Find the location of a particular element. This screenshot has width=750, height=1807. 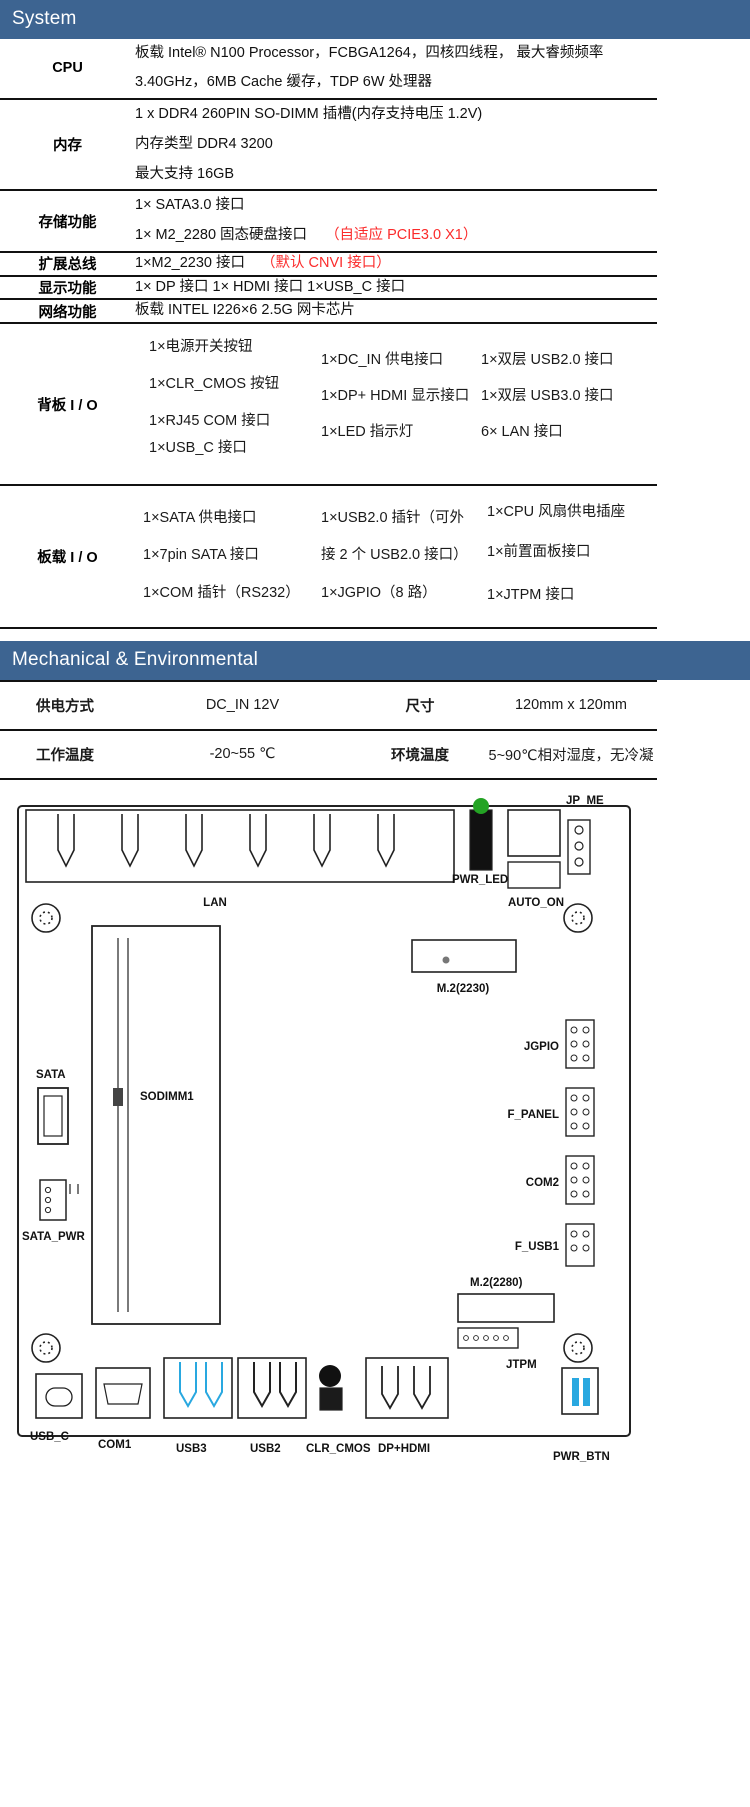

label-pwr-btn: PWR_BTN is located at coordinates (581, 1457).